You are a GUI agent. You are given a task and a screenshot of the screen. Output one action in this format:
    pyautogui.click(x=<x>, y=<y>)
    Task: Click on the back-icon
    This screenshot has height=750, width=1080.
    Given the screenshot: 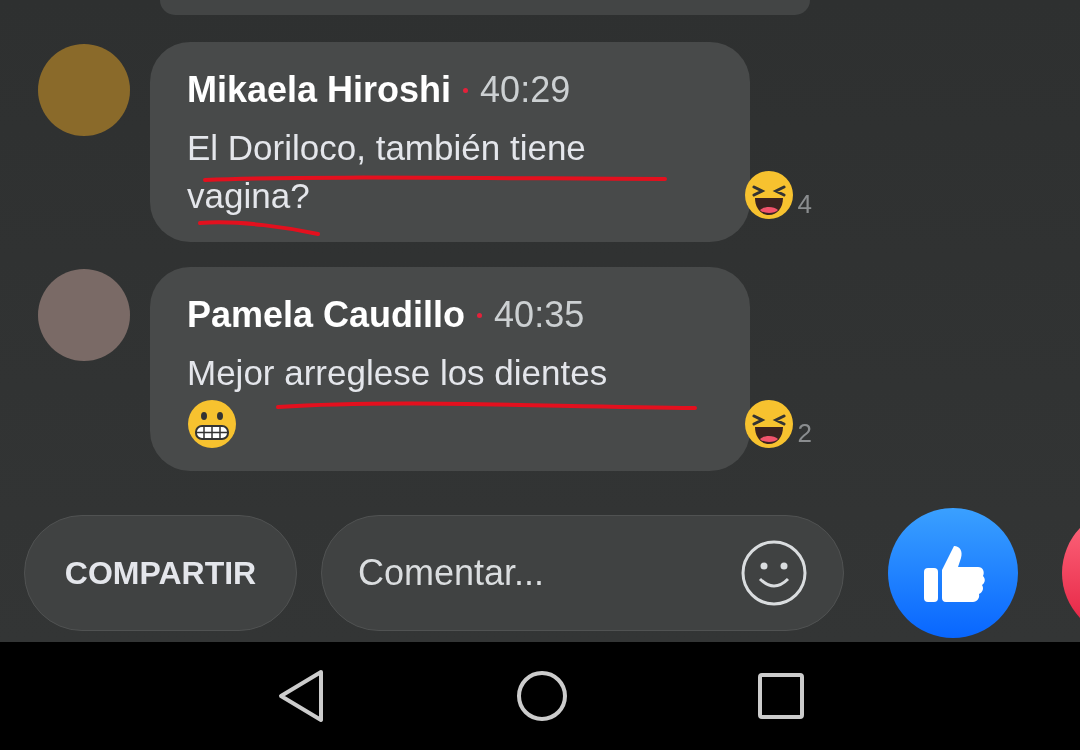 What is the action you would take?
    pyautogui.click(x=301, y=696)
    